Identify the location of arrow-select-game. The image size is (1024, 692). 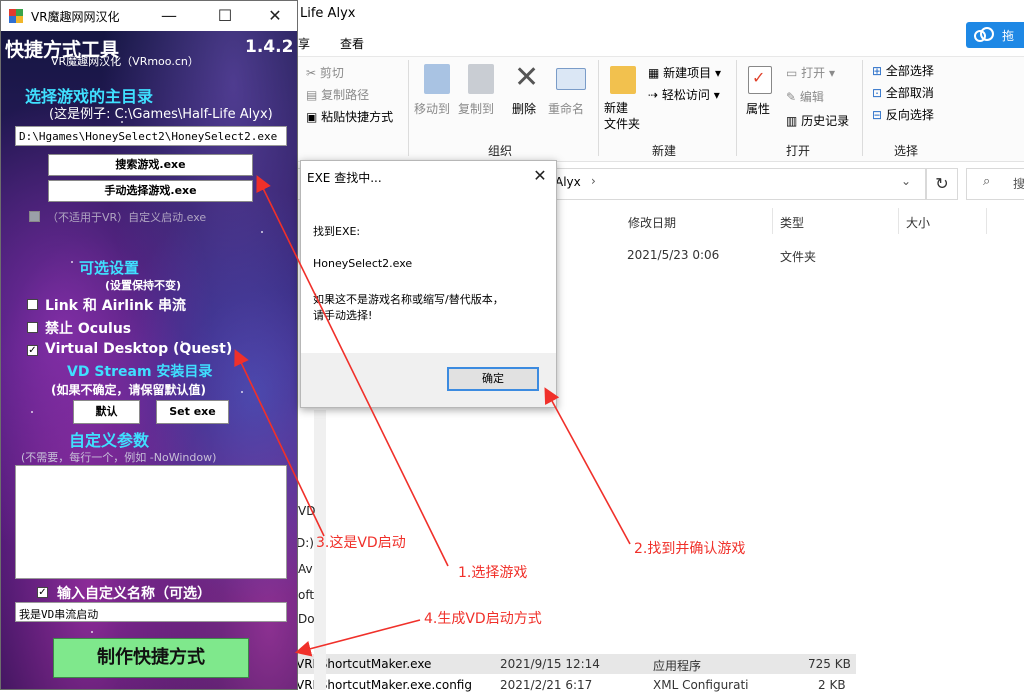
(352, 371).